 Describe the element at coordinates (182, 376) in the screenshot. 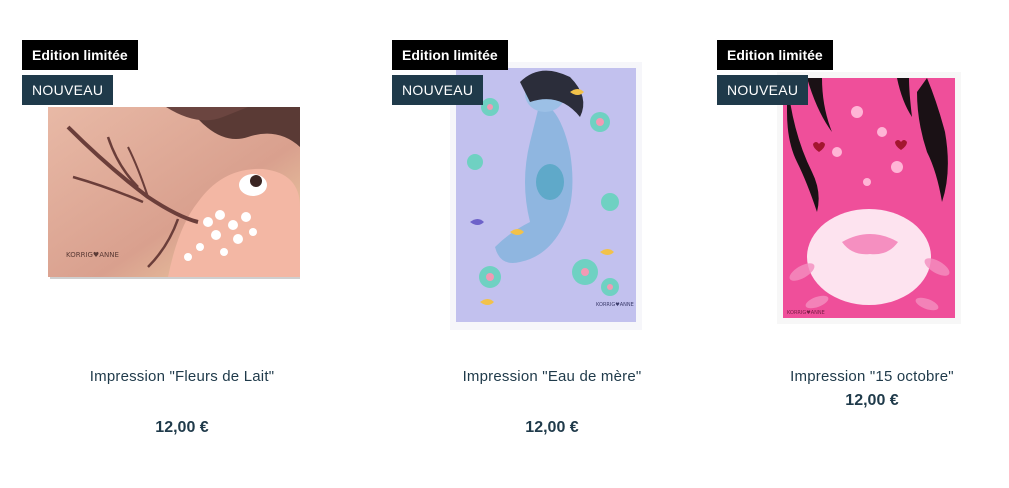

I see `product-title: Impression "Fleurs de Lait"` at that location.